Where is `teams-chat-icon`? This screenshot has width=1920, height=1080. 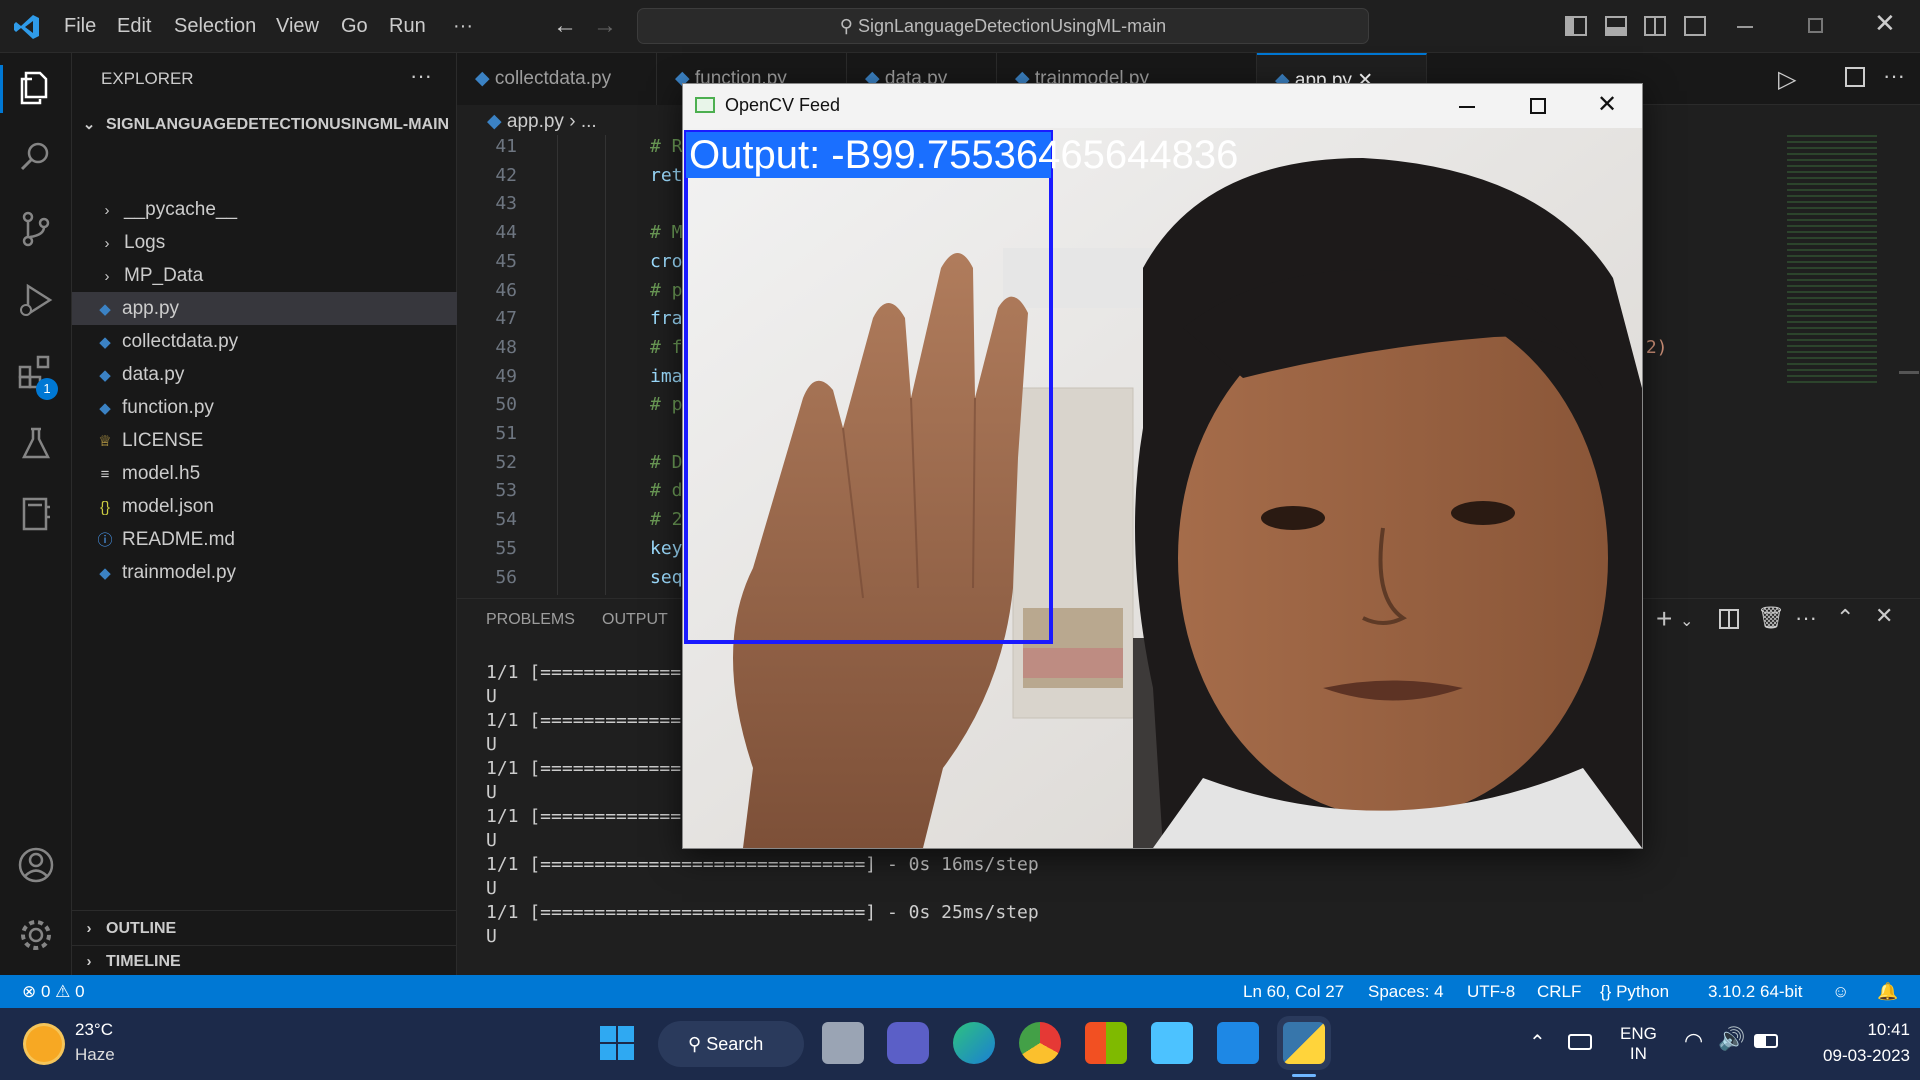 teams-chat-icon is located at coordinates (908, 1043).